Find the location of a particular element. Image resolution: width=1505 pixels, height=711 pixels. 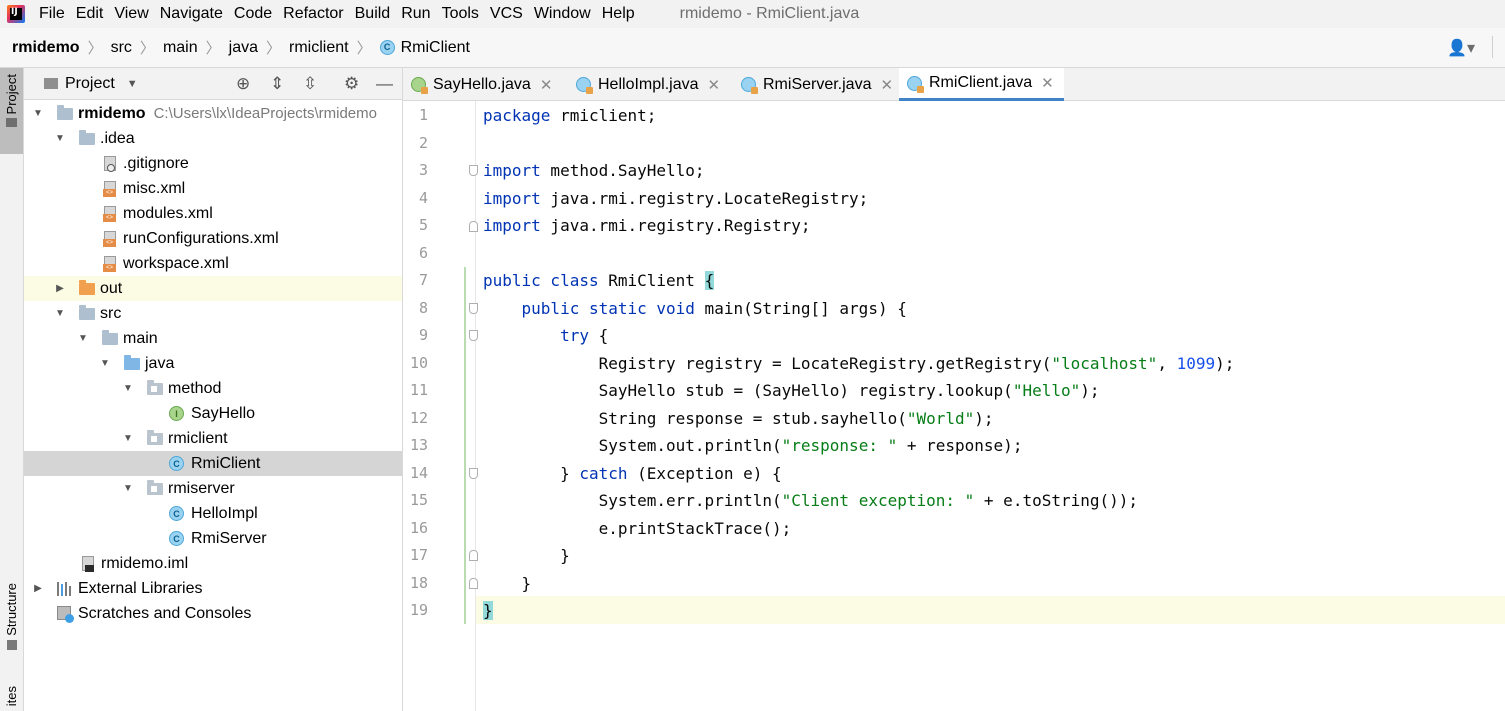

menu-vcs: VCS is located at coordinates (506, 14).